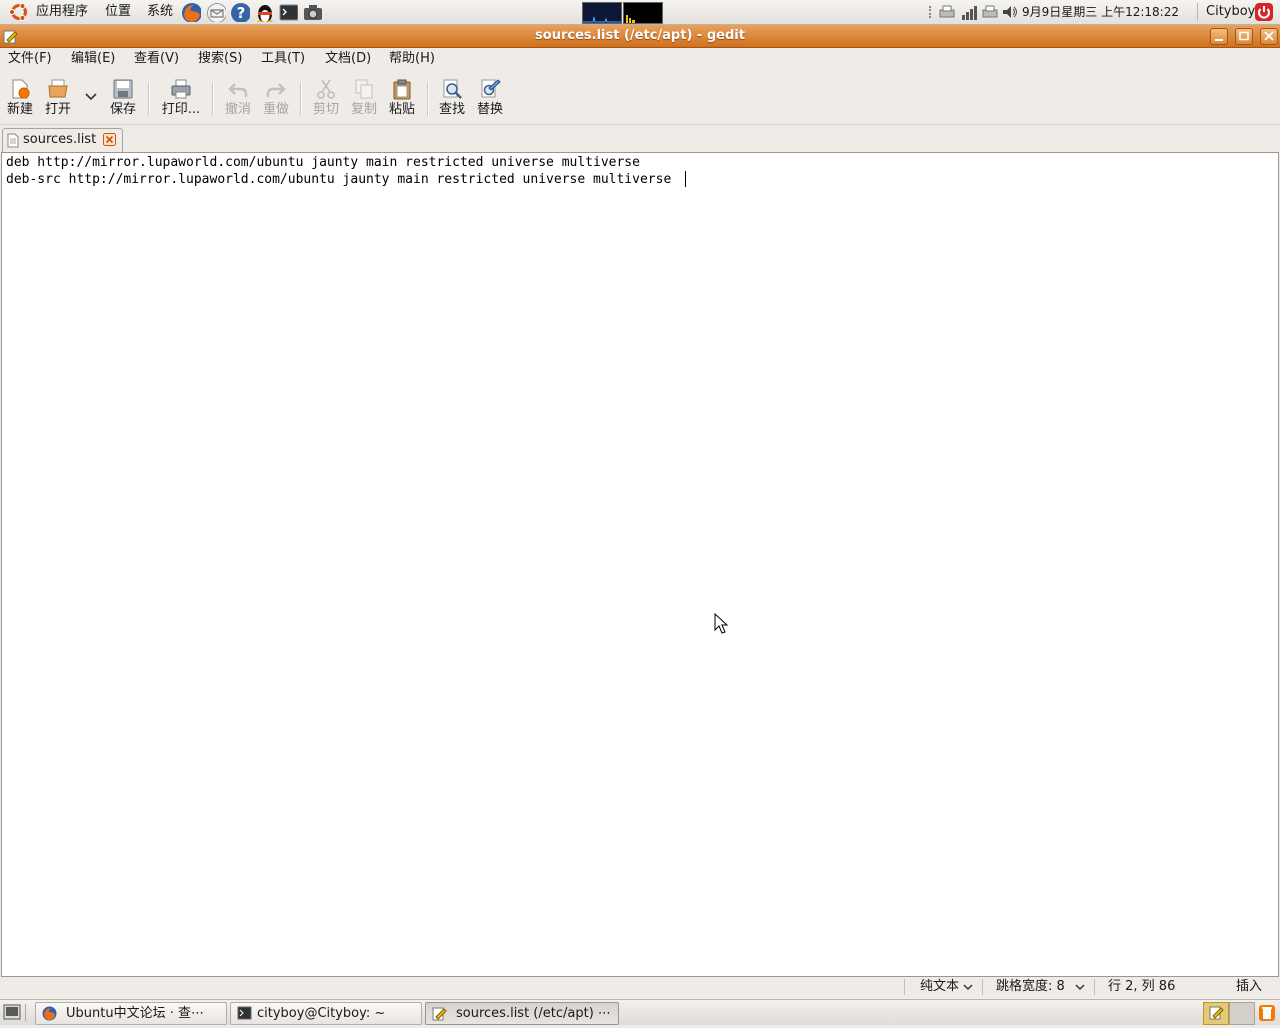 This screenshot has width=1280, height=1028. Describe the element at coordinates (326, 99) in the screenshot. I see `cut-button: 剪切` at that location.